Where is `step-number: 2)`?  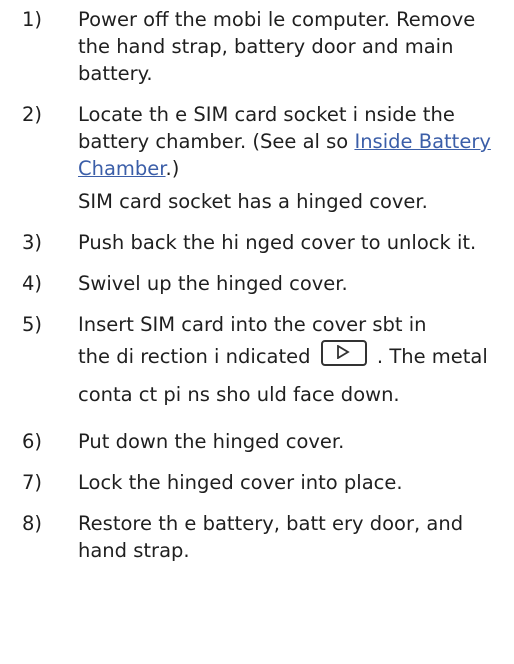
step-number: 2) is located at coordinates (32, 114).